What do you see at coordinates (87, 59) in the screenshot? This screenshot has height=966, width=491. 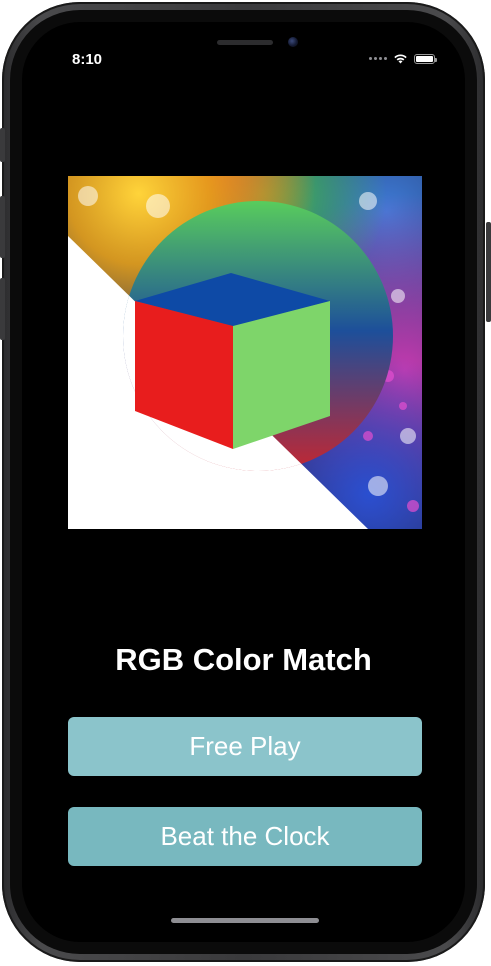 I see `status-time: 8:10` at bounding box center [87, 59].